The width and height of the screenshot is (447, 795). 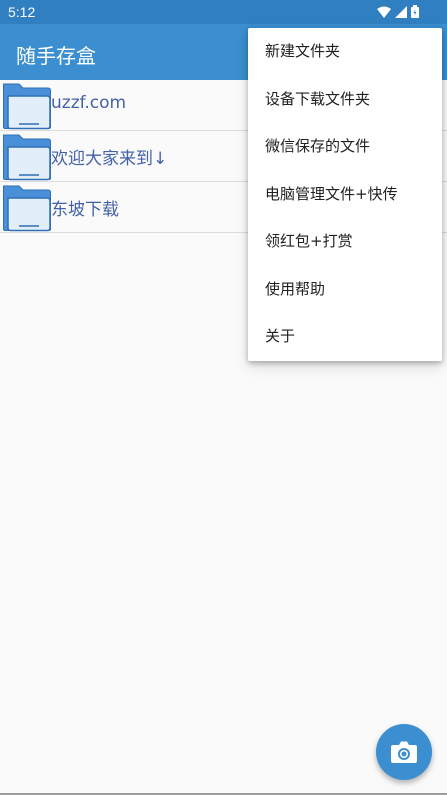 I want to click on menu-item-device-downloads: 设备下载文件夹, so click(x=345, y=100).